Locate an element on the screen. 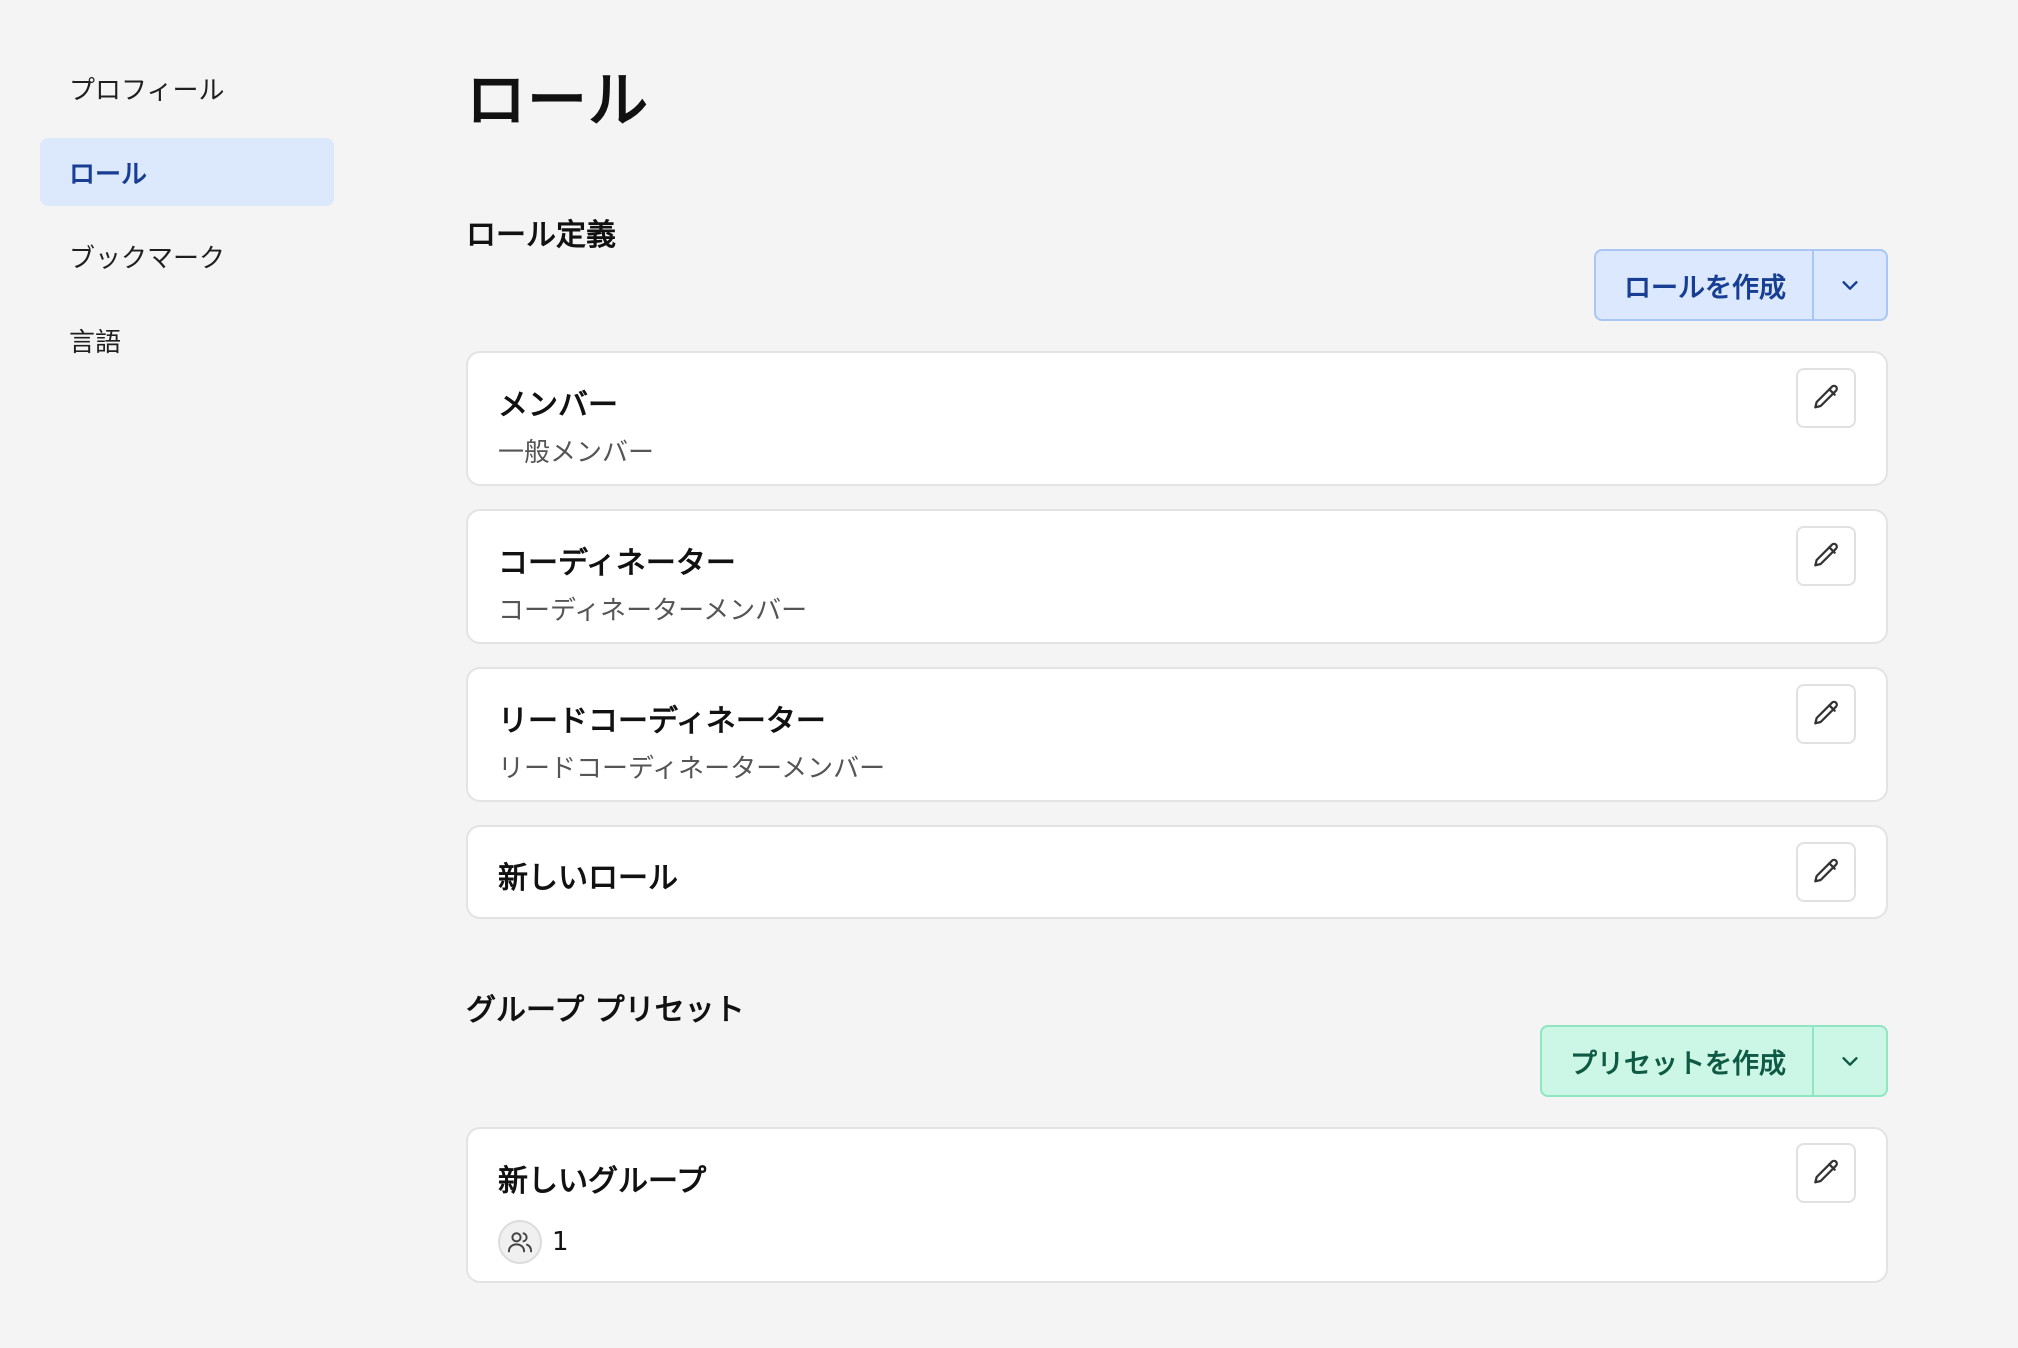 This screenshot has width=2018, height=1348. sidebar-item-language: 言語 is located at coordinates (187, 340).